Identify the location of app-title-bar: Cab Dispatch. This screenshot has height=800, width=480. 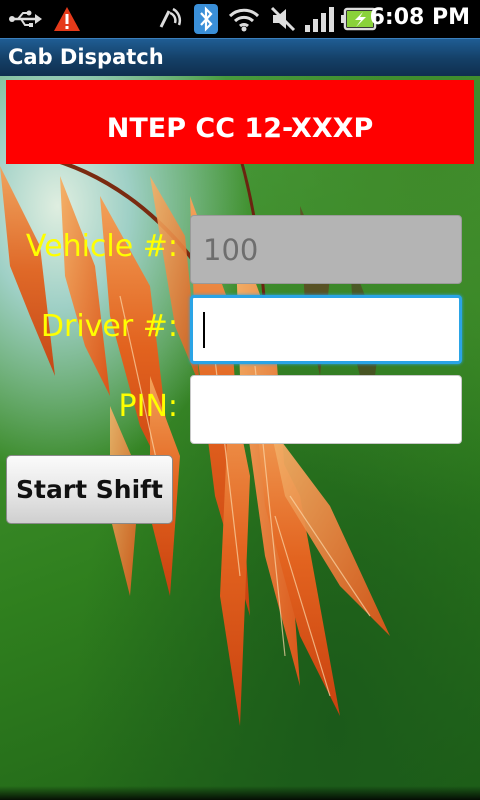
(240, 57).